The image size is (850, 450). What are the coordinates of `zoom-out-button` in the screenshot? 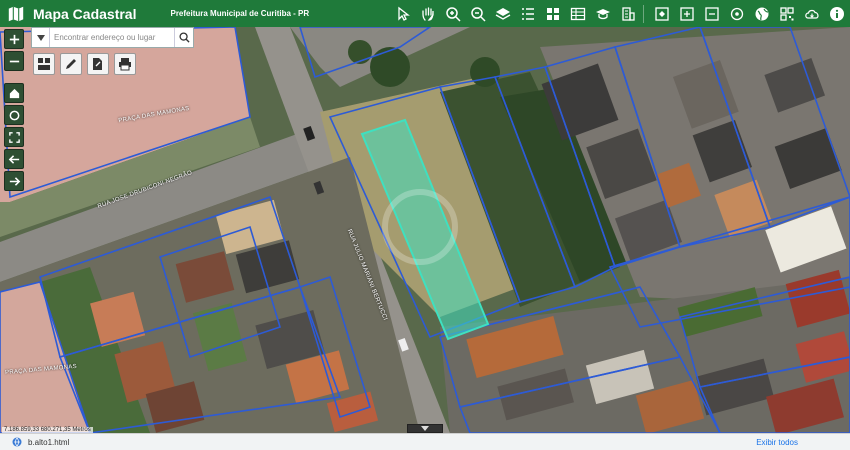 It's located at (478, 14).